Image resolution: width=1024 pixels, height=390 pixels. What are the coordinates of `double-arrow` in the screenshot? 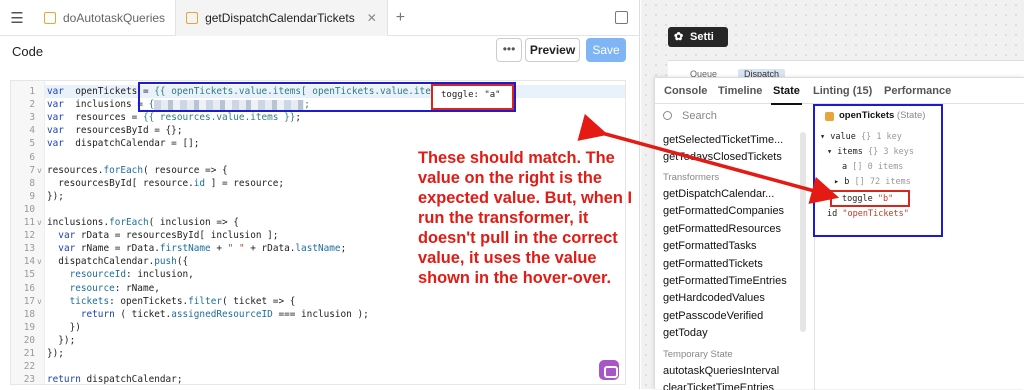 It's located at (708, 158).